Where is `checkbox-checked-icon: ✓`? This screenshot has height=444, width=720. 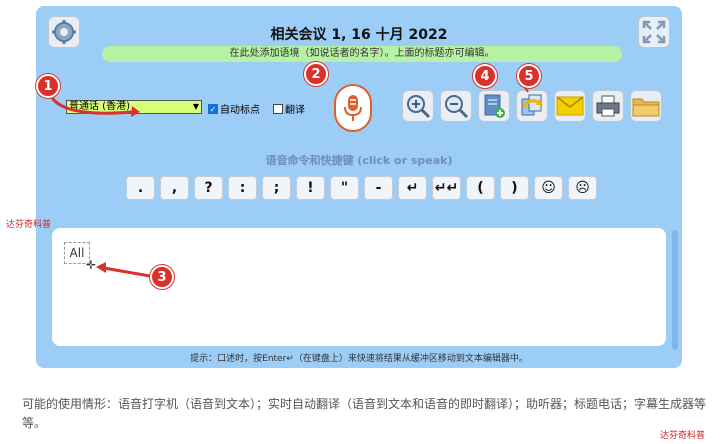 checkbox-checked-icon: ✓ is located at coordinates (213, 108).